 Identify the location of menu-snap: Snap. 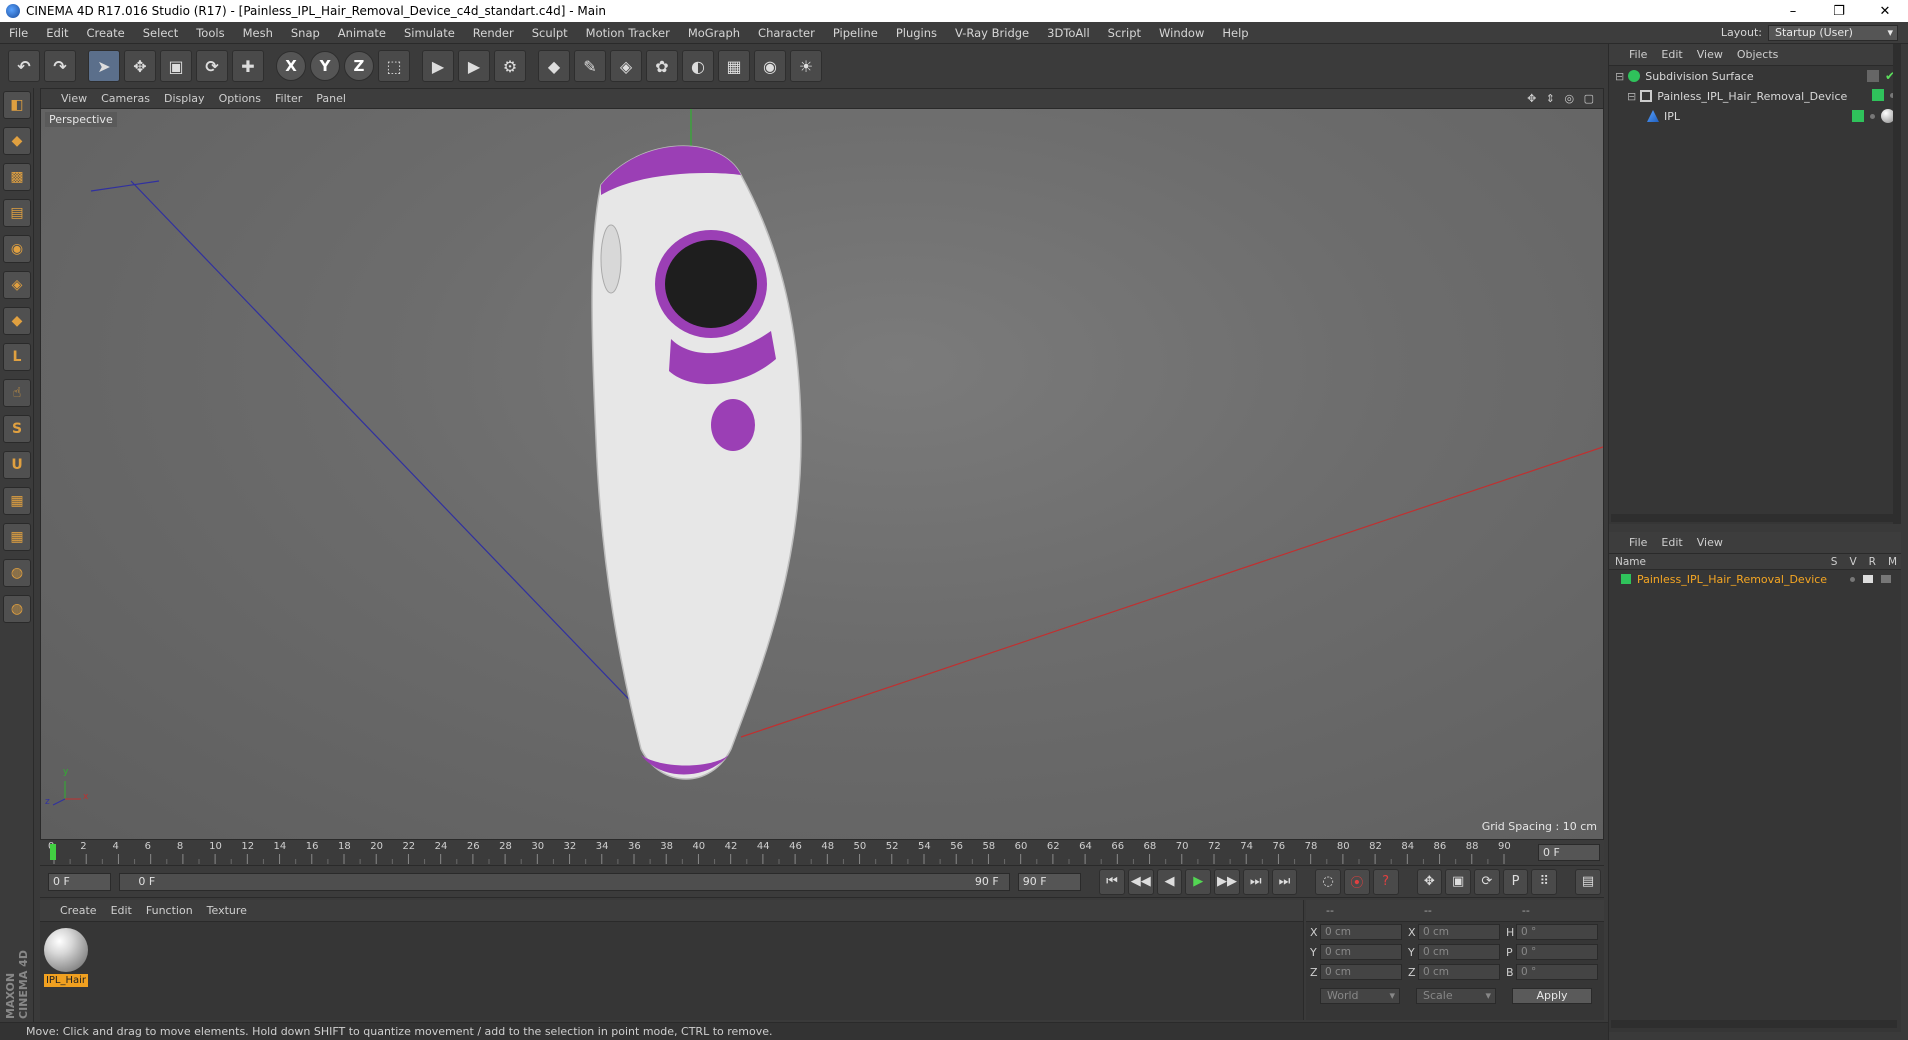
(305, 33).